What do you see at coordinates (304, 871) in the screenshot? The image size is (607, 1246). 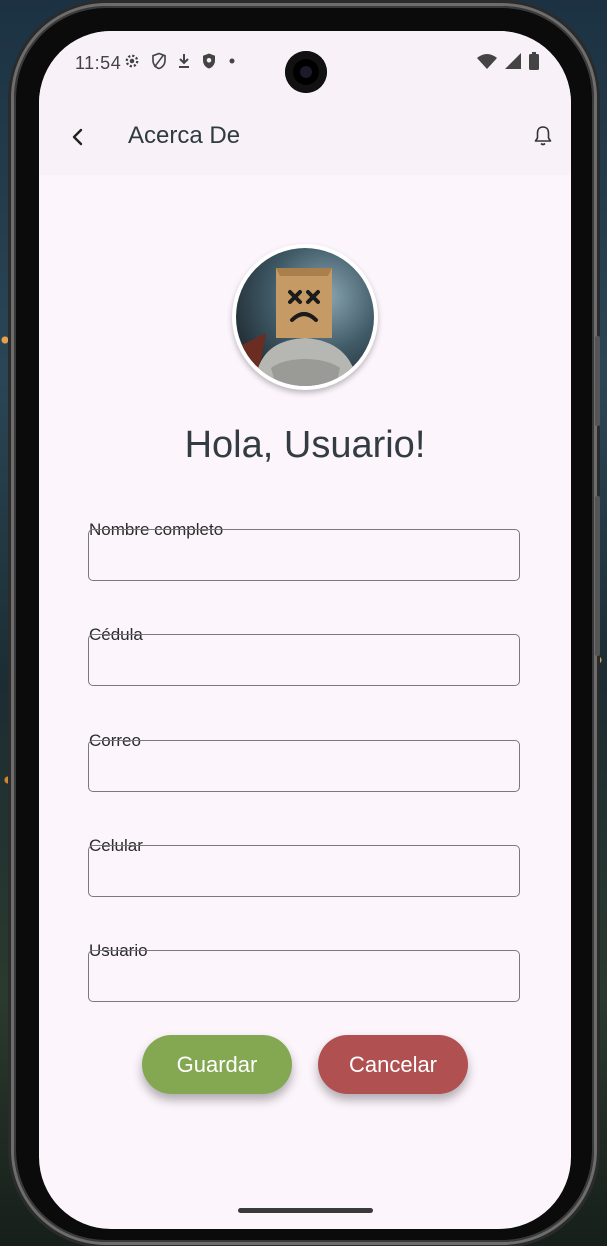 I see `phone-field` at bounding box center [304, 871].